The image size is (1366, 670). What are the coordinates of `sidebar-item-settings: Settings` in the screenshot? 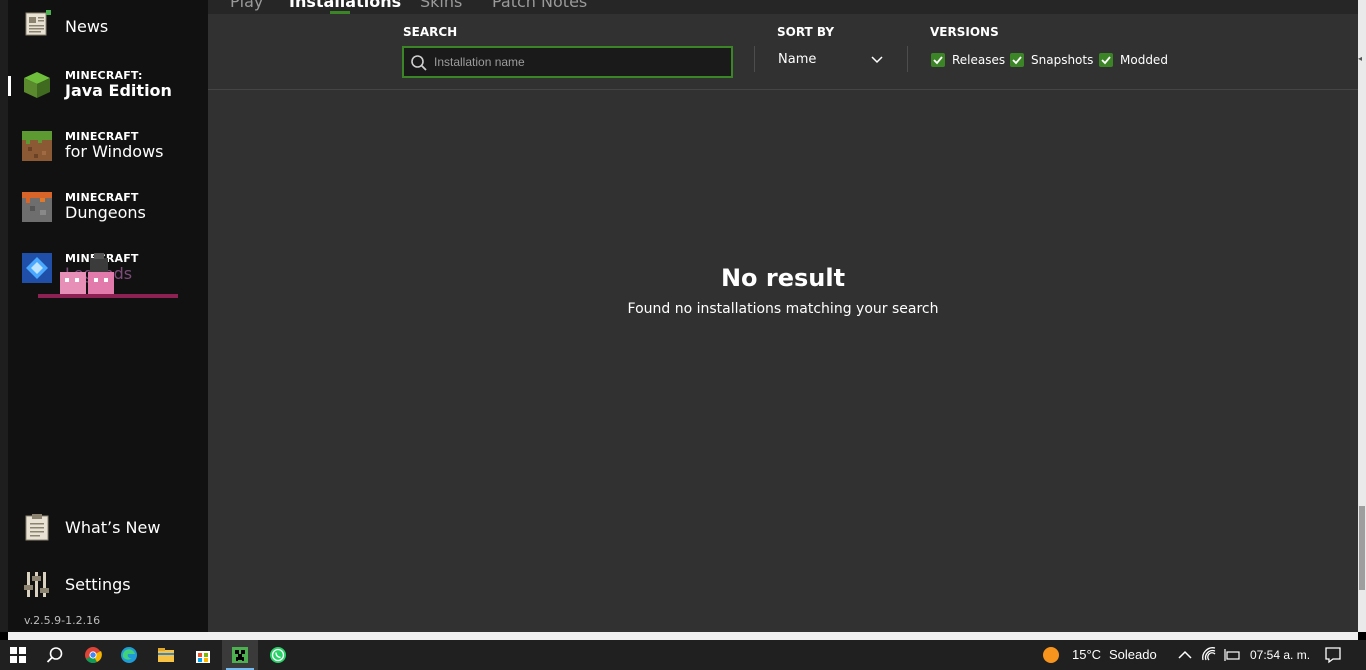 It's located at (108, 584).